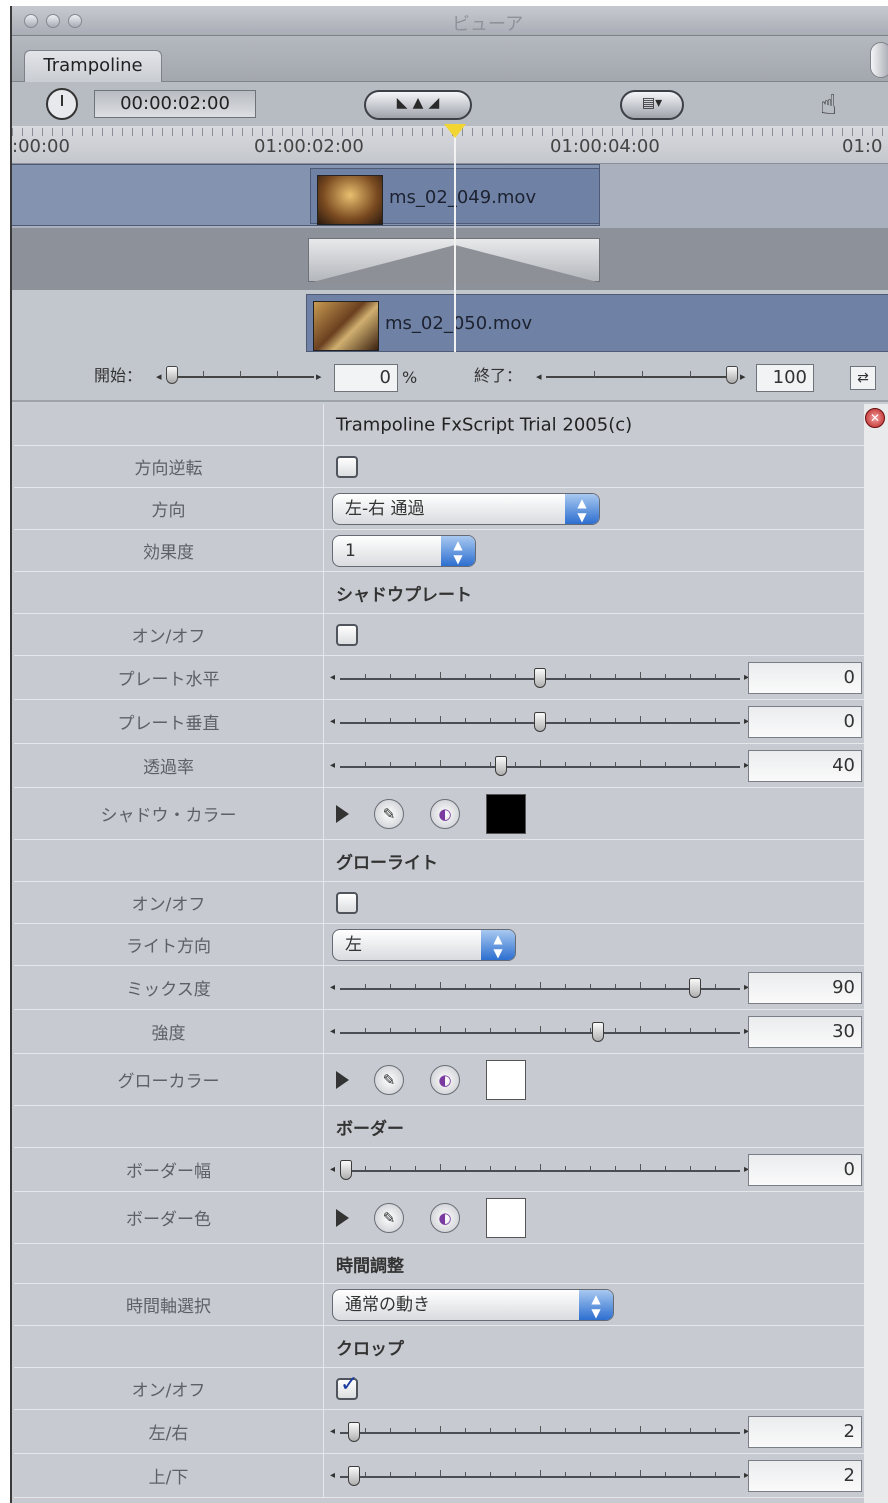  What do you see at coordinates (805, 1031) in the screenshot?
I see `intensity-field: 30` at bounding box center [805, 1031].